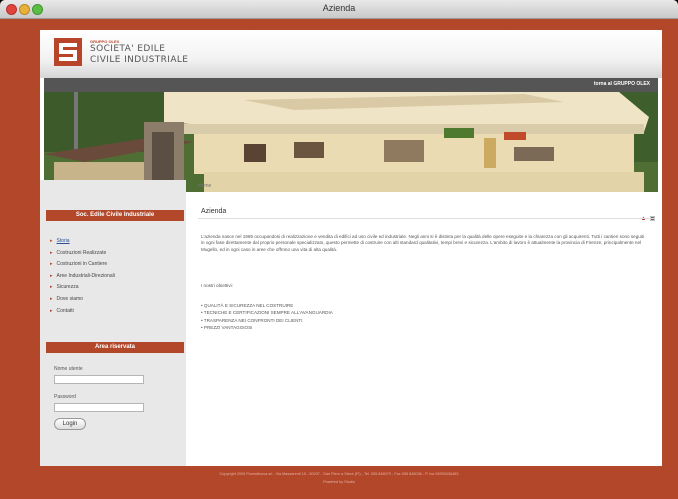 This screenshot has height=499, width=678. What do you see at coordinates (247, 305) in the screenshot?
I see `list-item: • QUALITÀ E SICUREZZA NEL COSTRUIRE` at bounding box center [247, 305].